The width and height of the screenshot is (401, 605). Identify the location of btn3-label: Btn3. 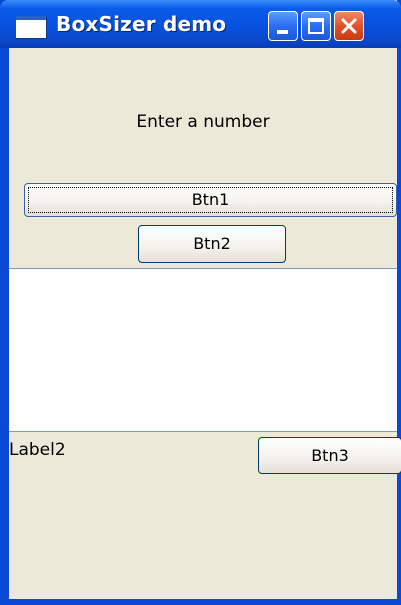
(330, 455).